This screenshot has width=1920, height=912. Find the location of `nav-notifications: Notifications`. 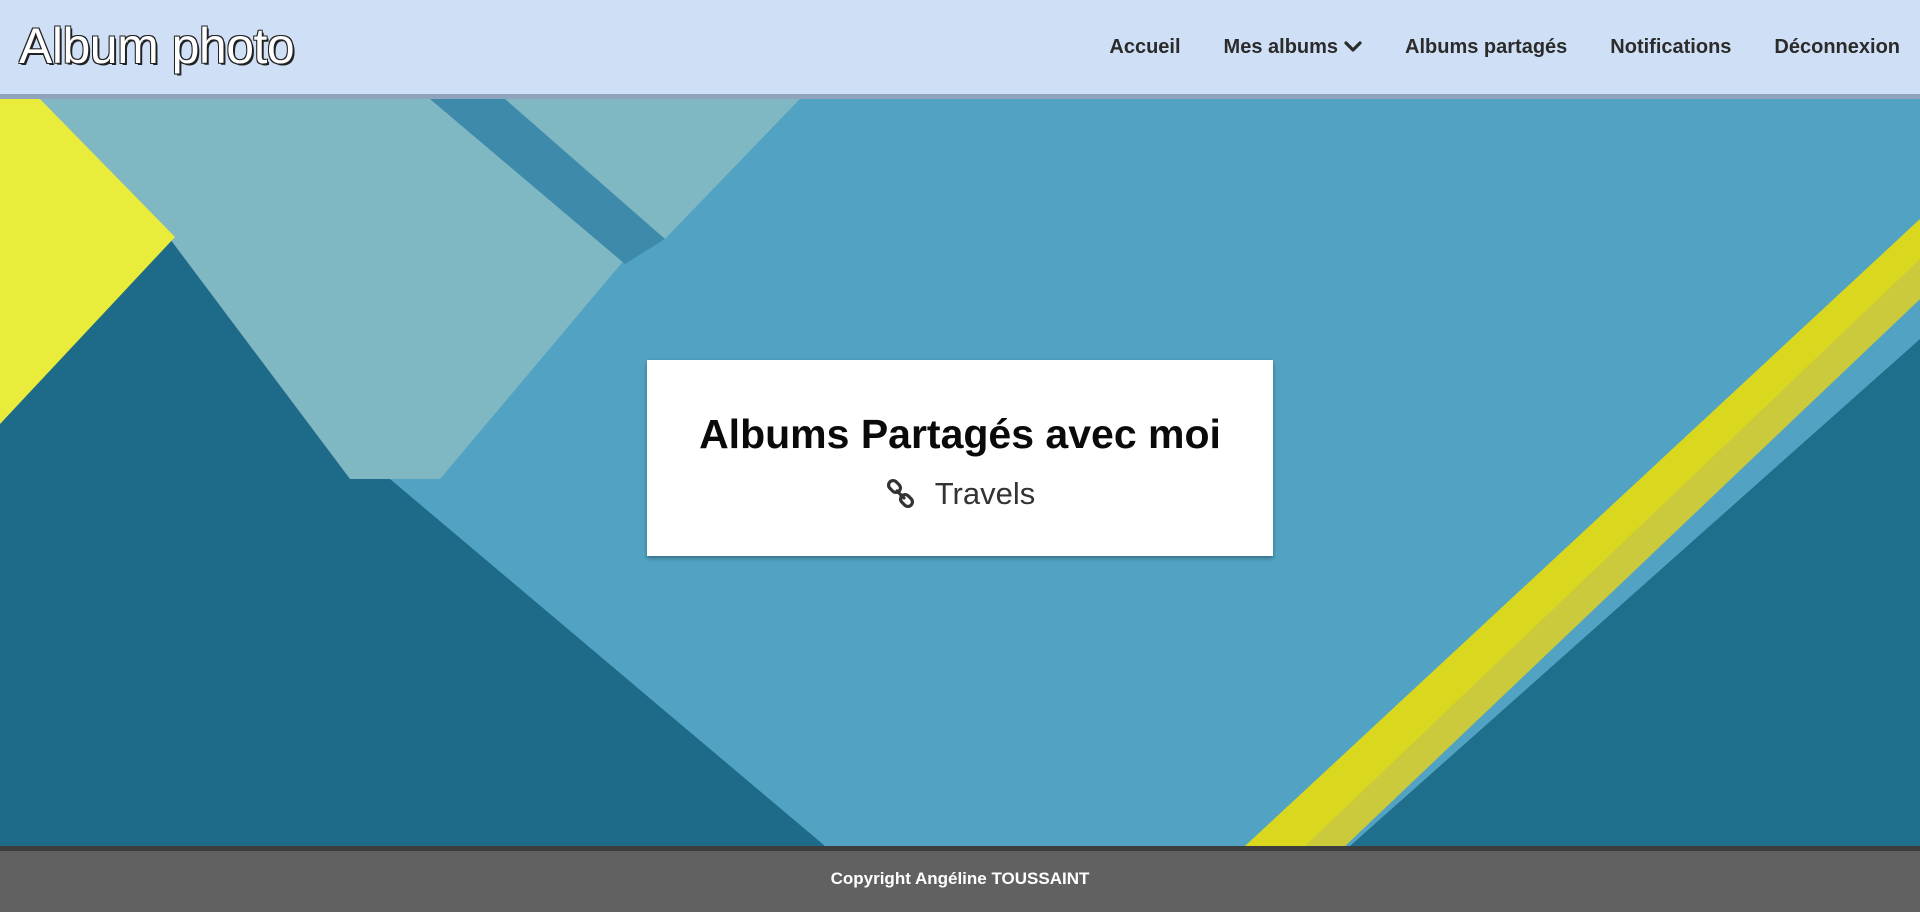

nav-notifications: Notifications is located at coordinates (1670, 47).